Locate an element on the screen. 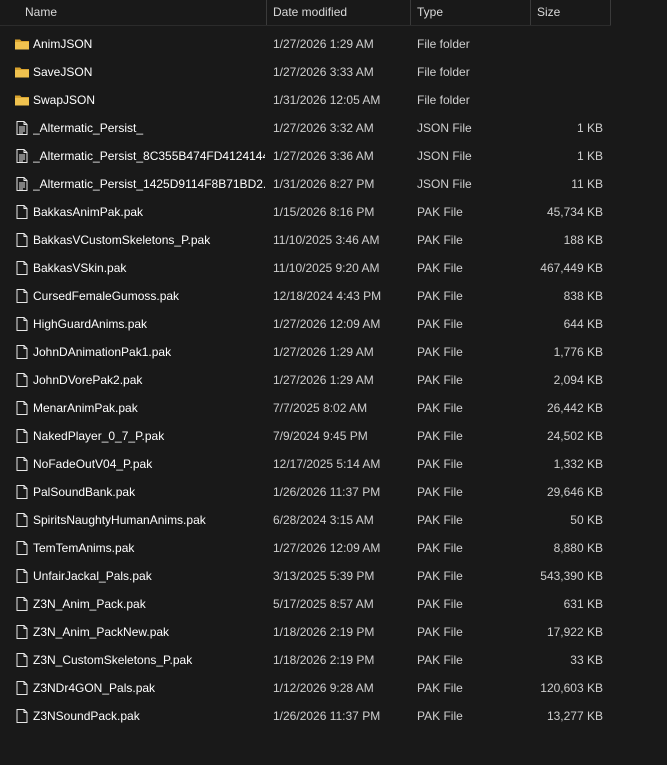 This screenshot has height=765, width=667. file-date-modified: 5/17/2025 8:57 AM is located at coordinates (323, 604).